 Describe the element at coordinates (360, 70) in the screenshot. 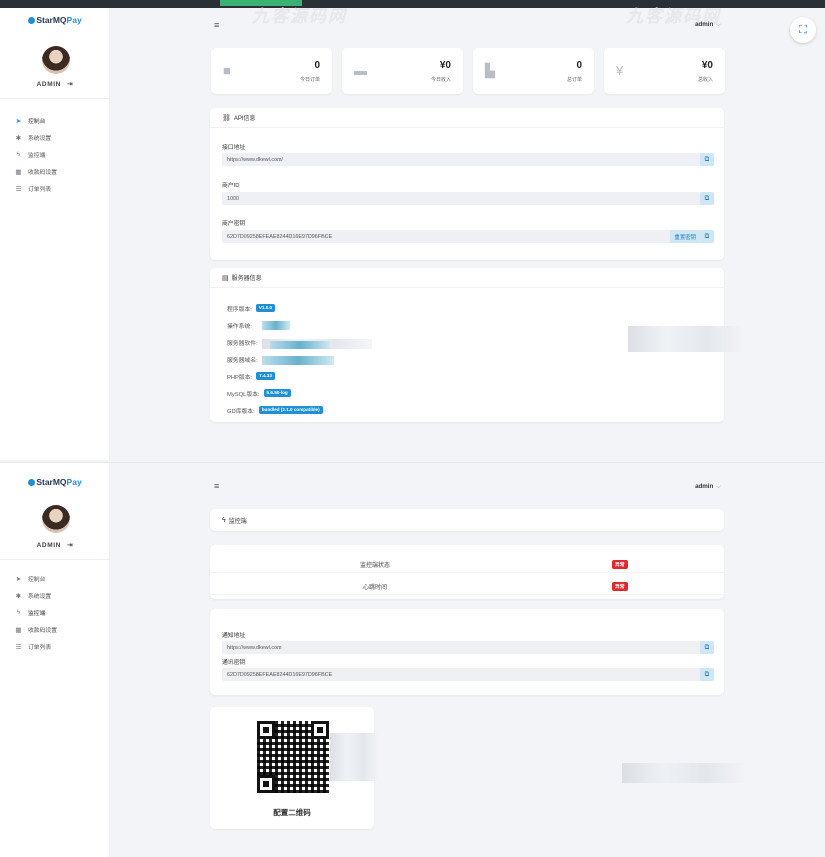

I see `wallet-icon: ▬` at that location.